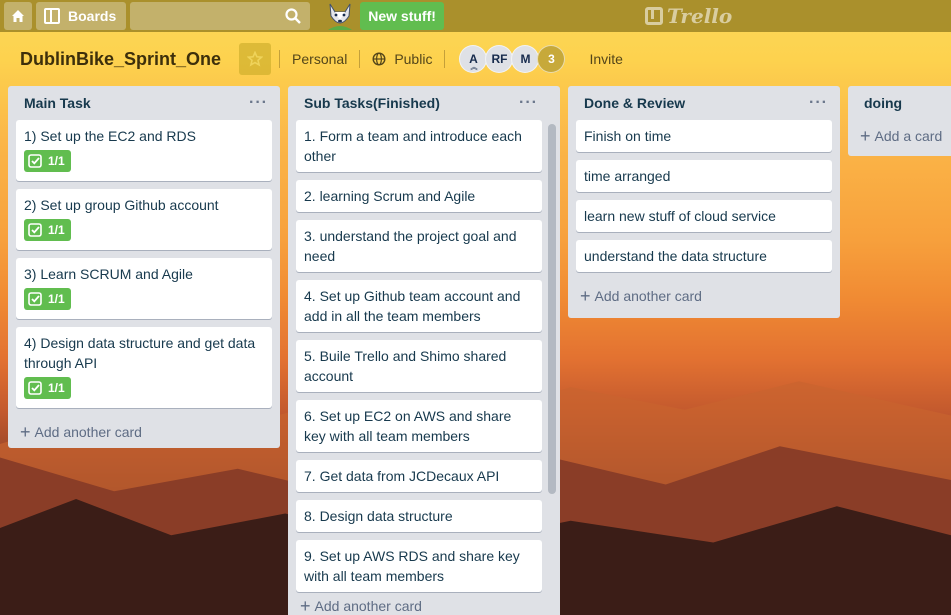 This screenshot has height=615, width=951. I want to click on card: 1. Form a team and introduce each other, so click(419, 146).